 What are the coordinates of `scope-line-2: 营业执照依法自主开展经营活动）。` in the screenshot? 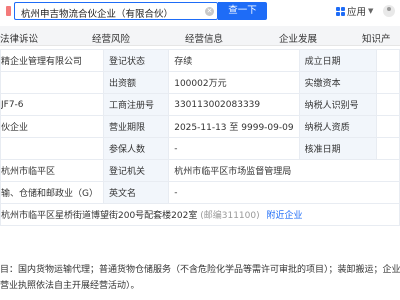 It's located at (70, 286).